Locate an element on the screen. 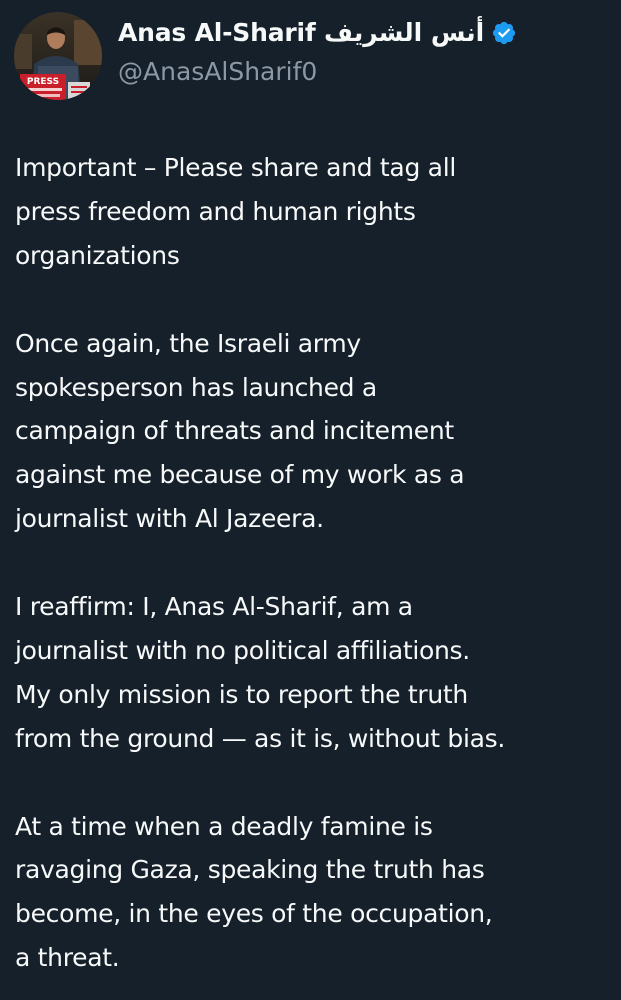  tweet-text-line: I reaffirm: I, Anas Al-Sharif, am a is located at coordinates (214, 607).